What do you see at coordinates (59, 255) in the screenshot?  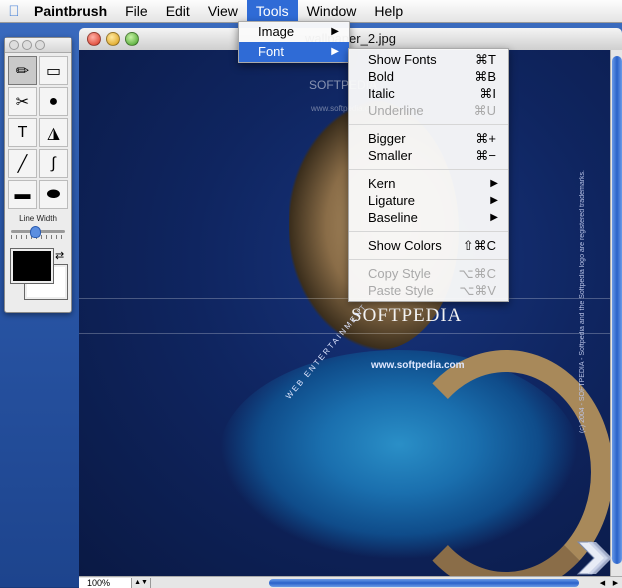 I see `swap-colors-icon: ⇄` at bounding box center [59, 255].